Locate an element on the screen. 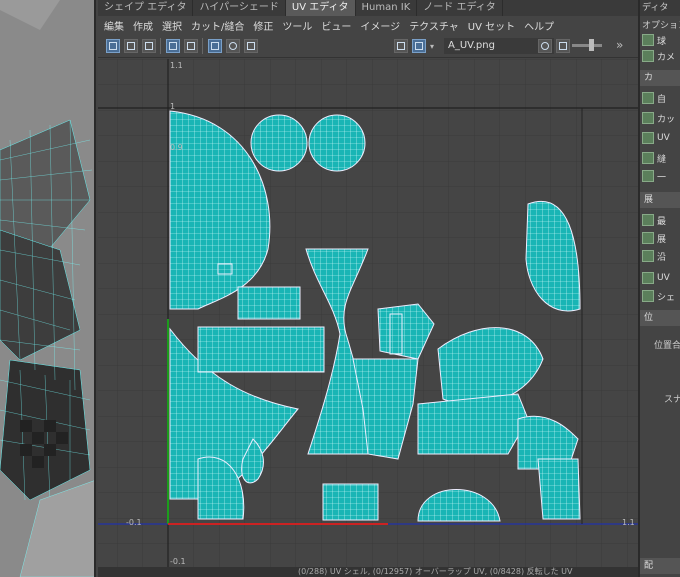 This screenshot has width=680, height=577. unfold-icon is located at coordinates (648, 238).